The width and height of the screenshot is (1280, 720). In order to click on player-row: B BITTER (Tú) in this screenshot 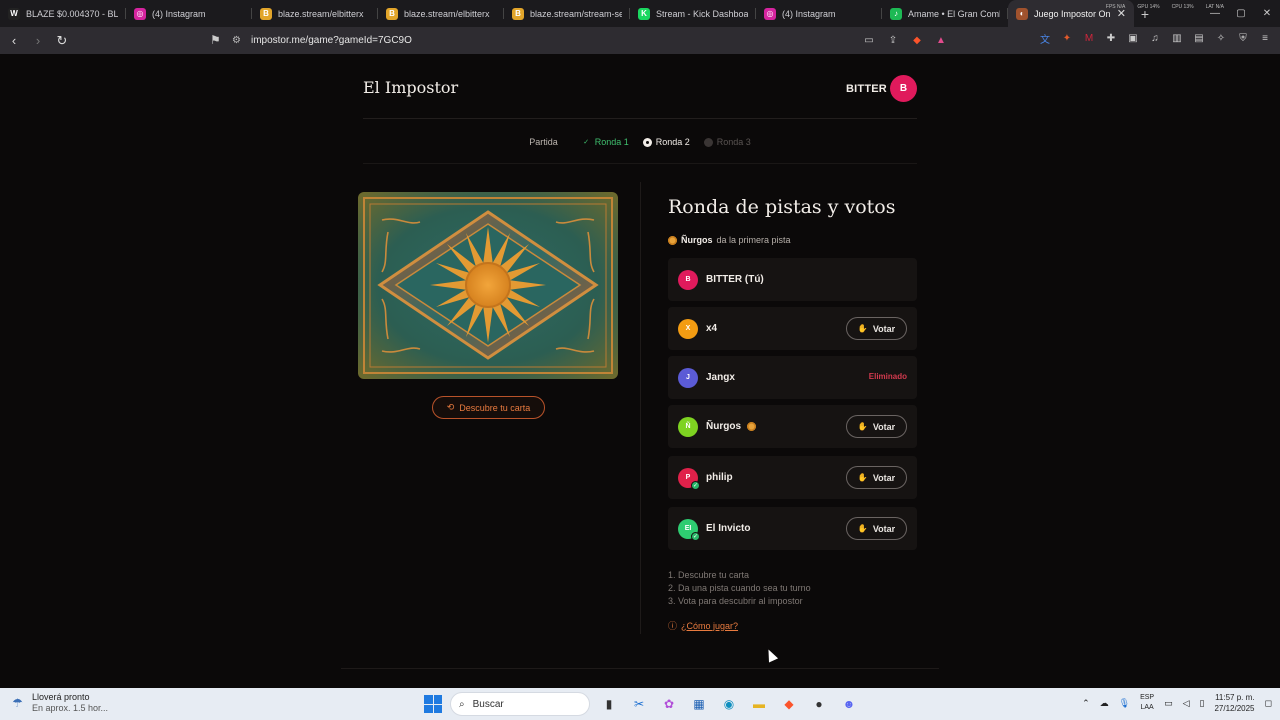, I will do `click(792, 279)`.